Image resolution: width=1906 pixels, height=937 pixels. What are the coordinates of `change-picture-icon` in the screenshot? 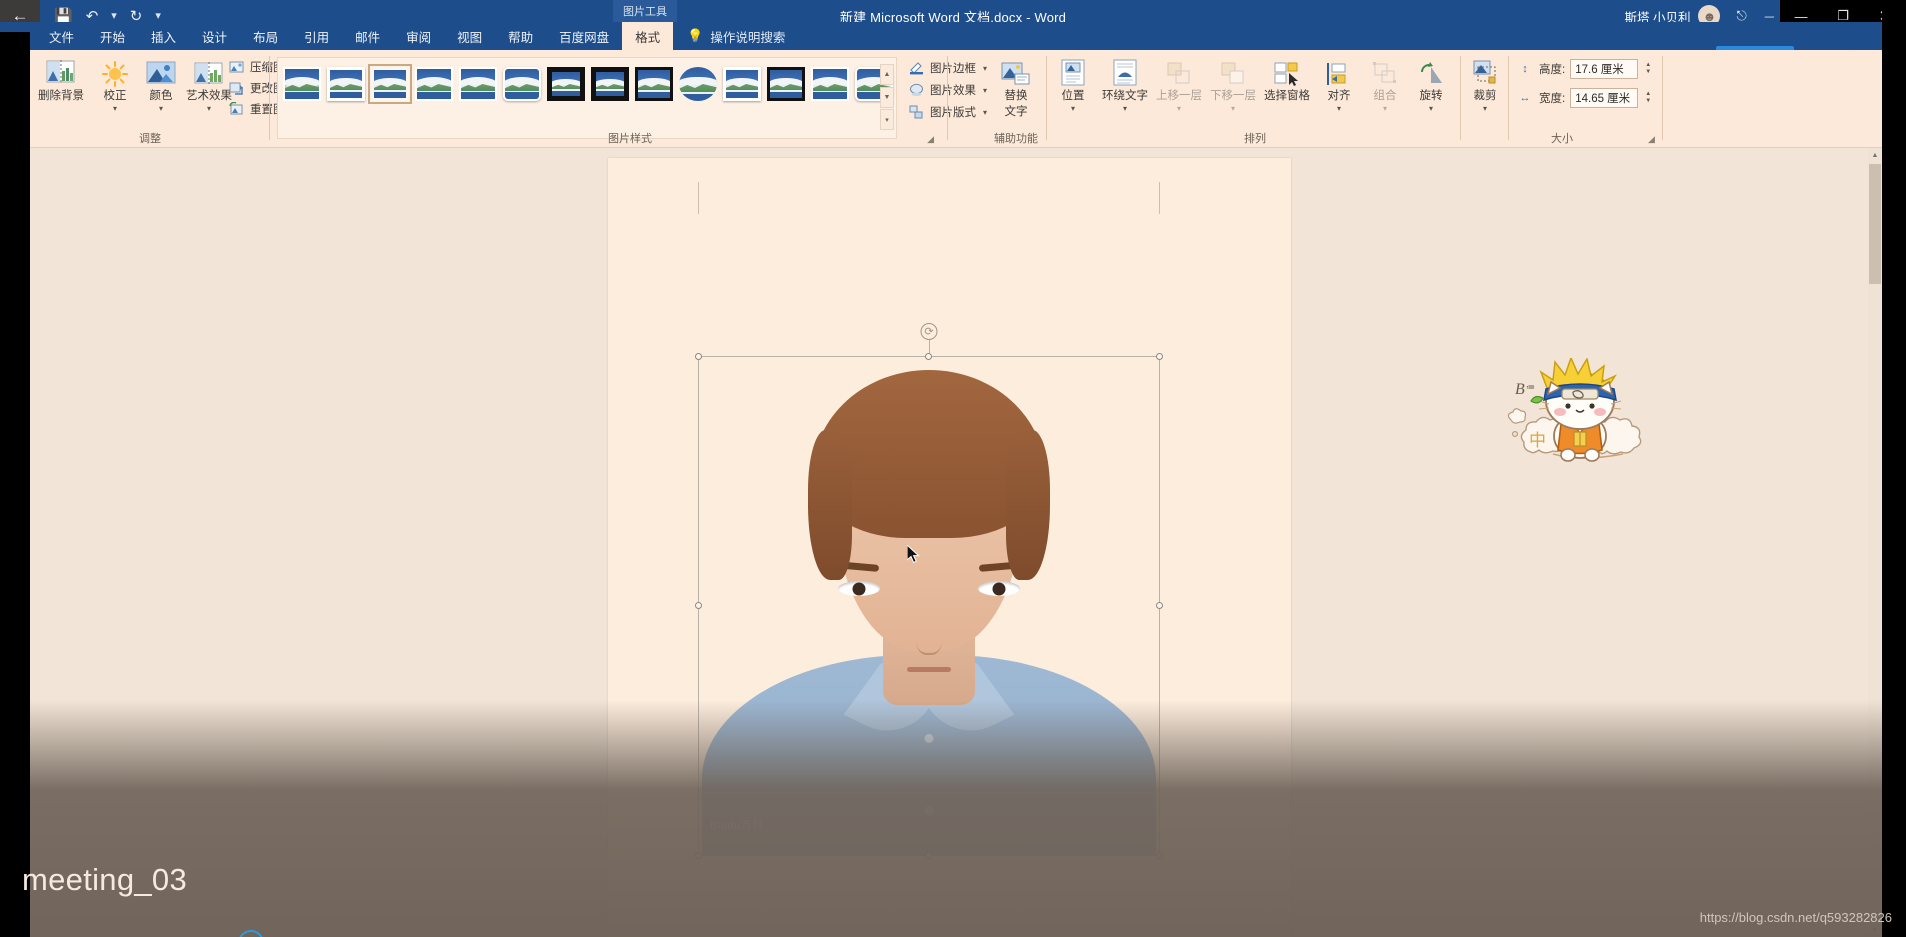 It's located at (236, 88).